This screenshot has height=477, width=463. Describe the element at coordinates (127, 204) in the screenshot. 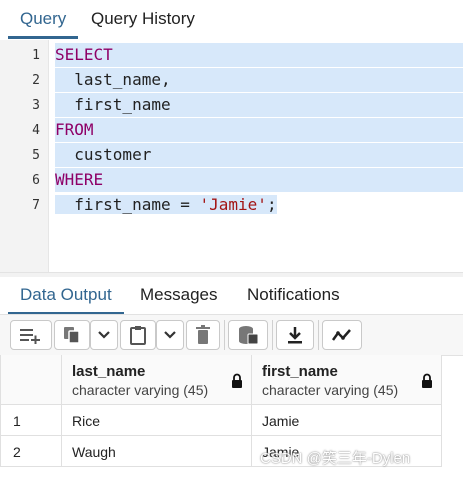

I see `sql-text: first_name =` at that location.